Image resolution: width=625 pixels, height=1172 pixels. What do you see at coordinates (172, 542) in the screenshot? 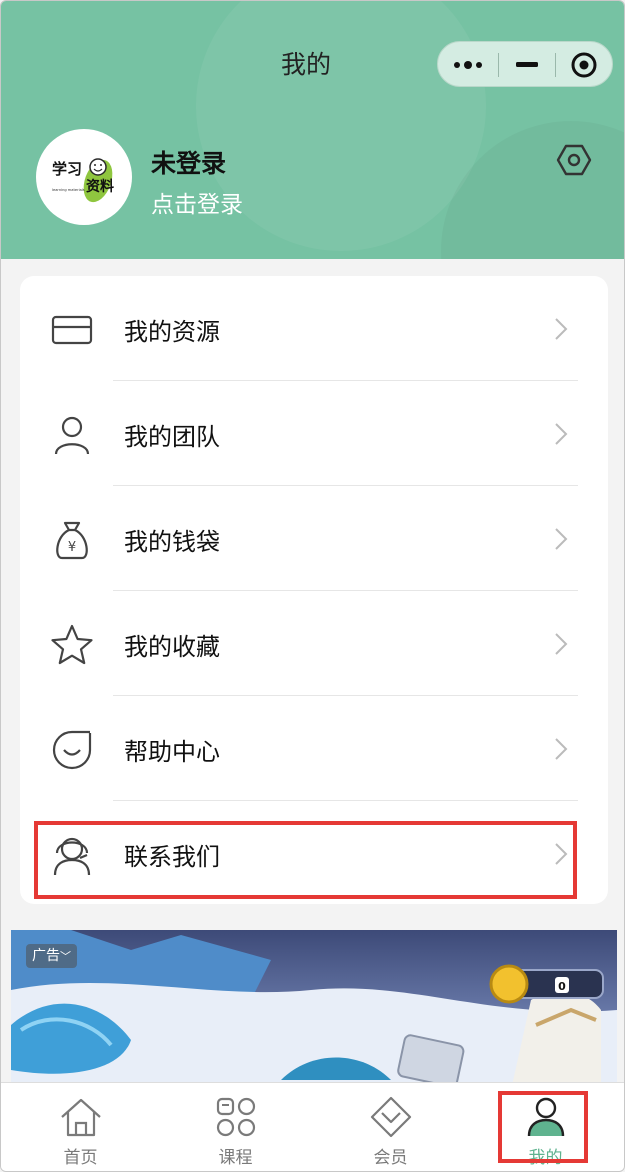
I see `menu-item-label: 我的钱袋` at bounding box center [172, 542].